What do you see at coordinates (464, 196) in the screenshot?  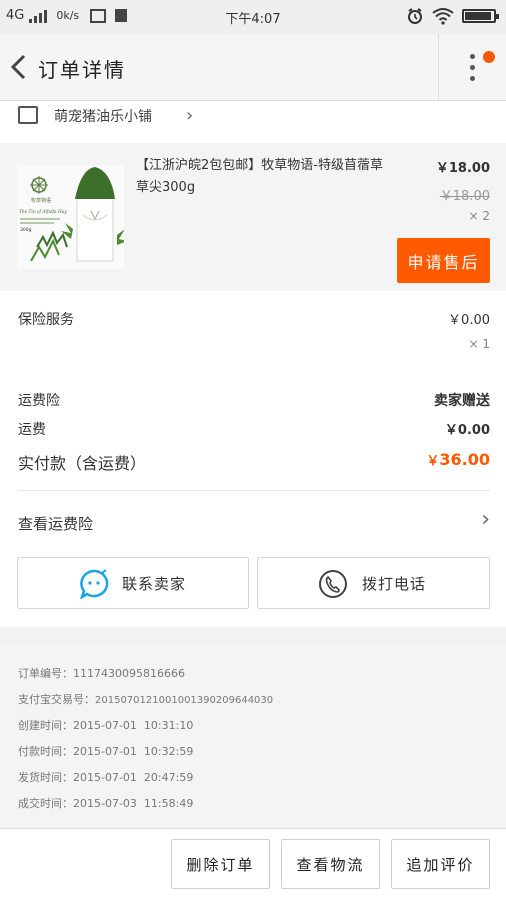 I see `product-original-price: ￥18.00` at bounding box center [464, 196].